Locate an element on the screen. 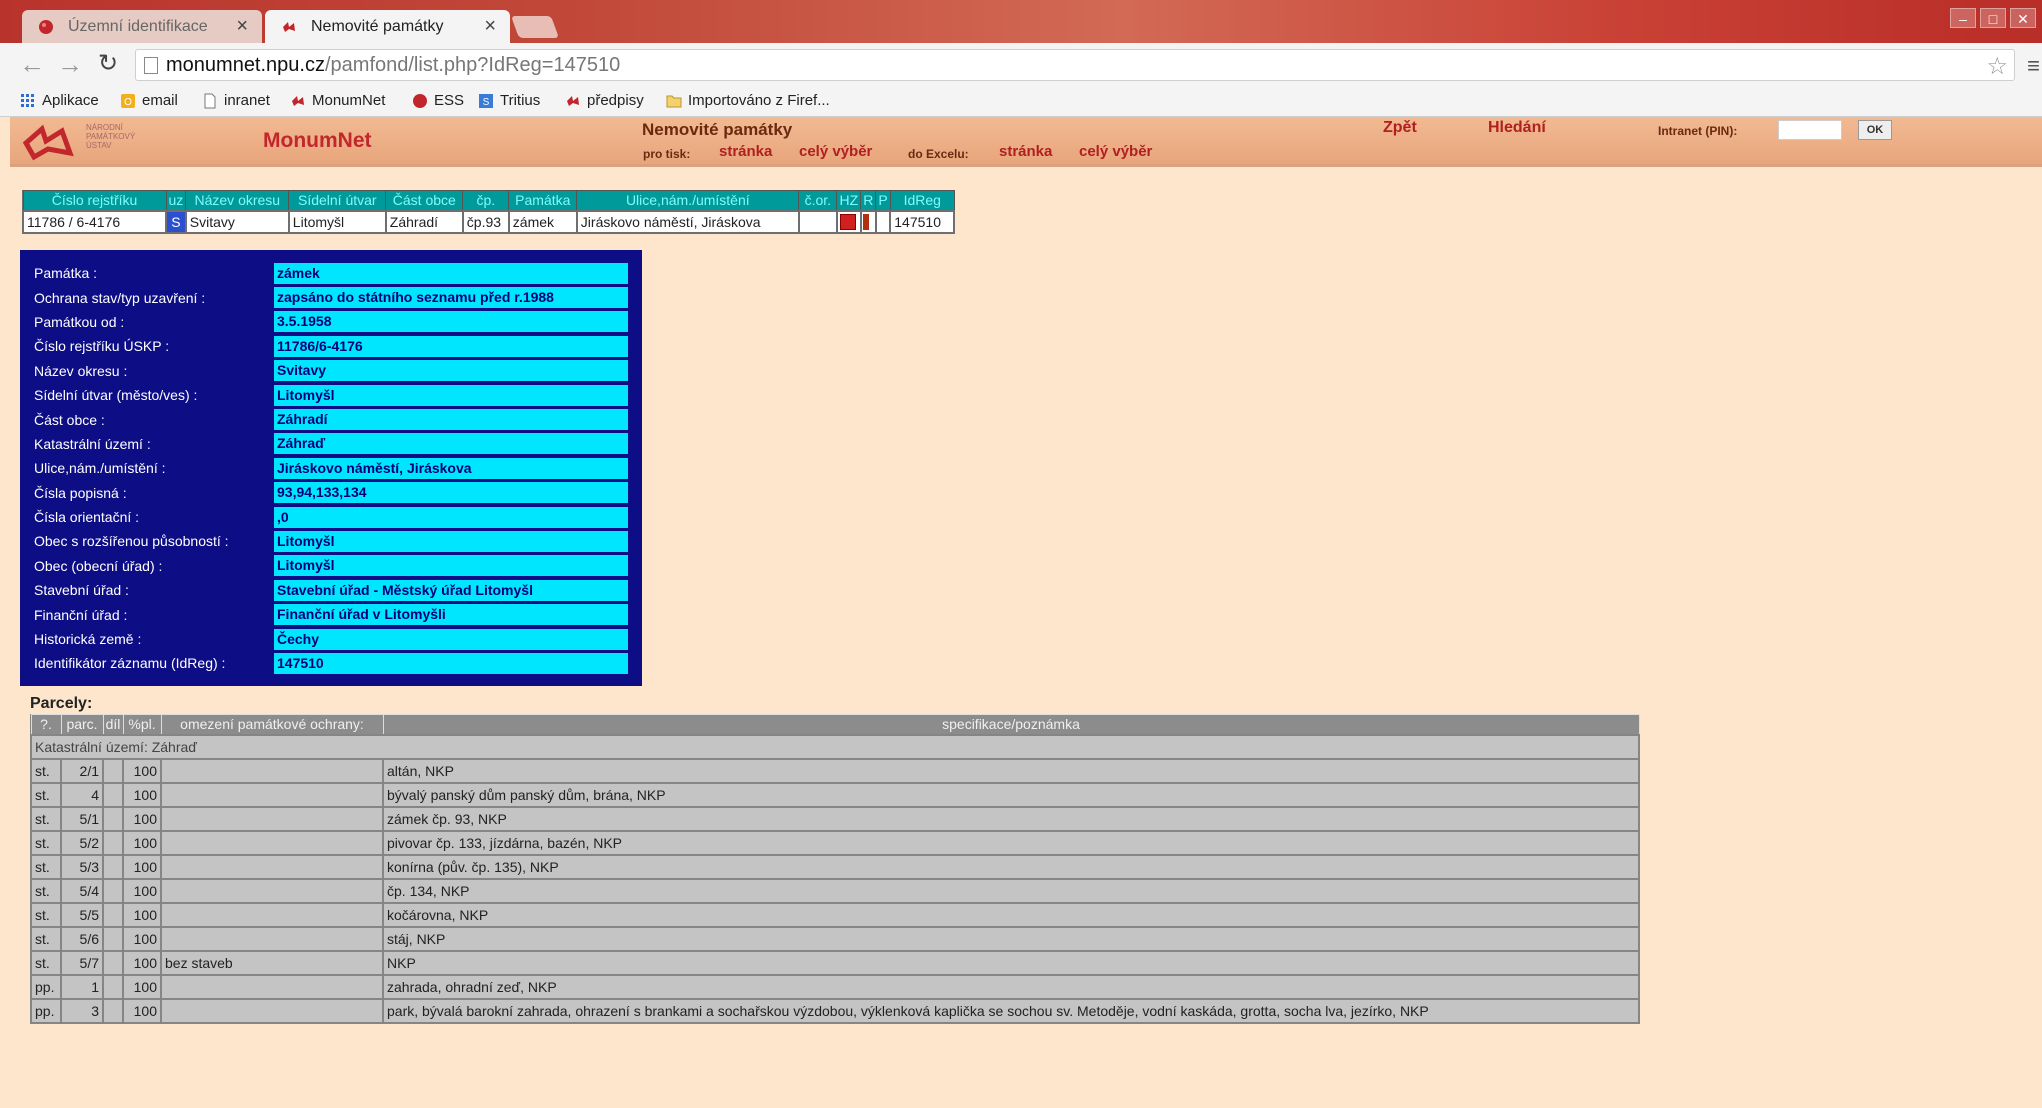  cell-utvar: Litomyšl is located at coordinates (337, 221).